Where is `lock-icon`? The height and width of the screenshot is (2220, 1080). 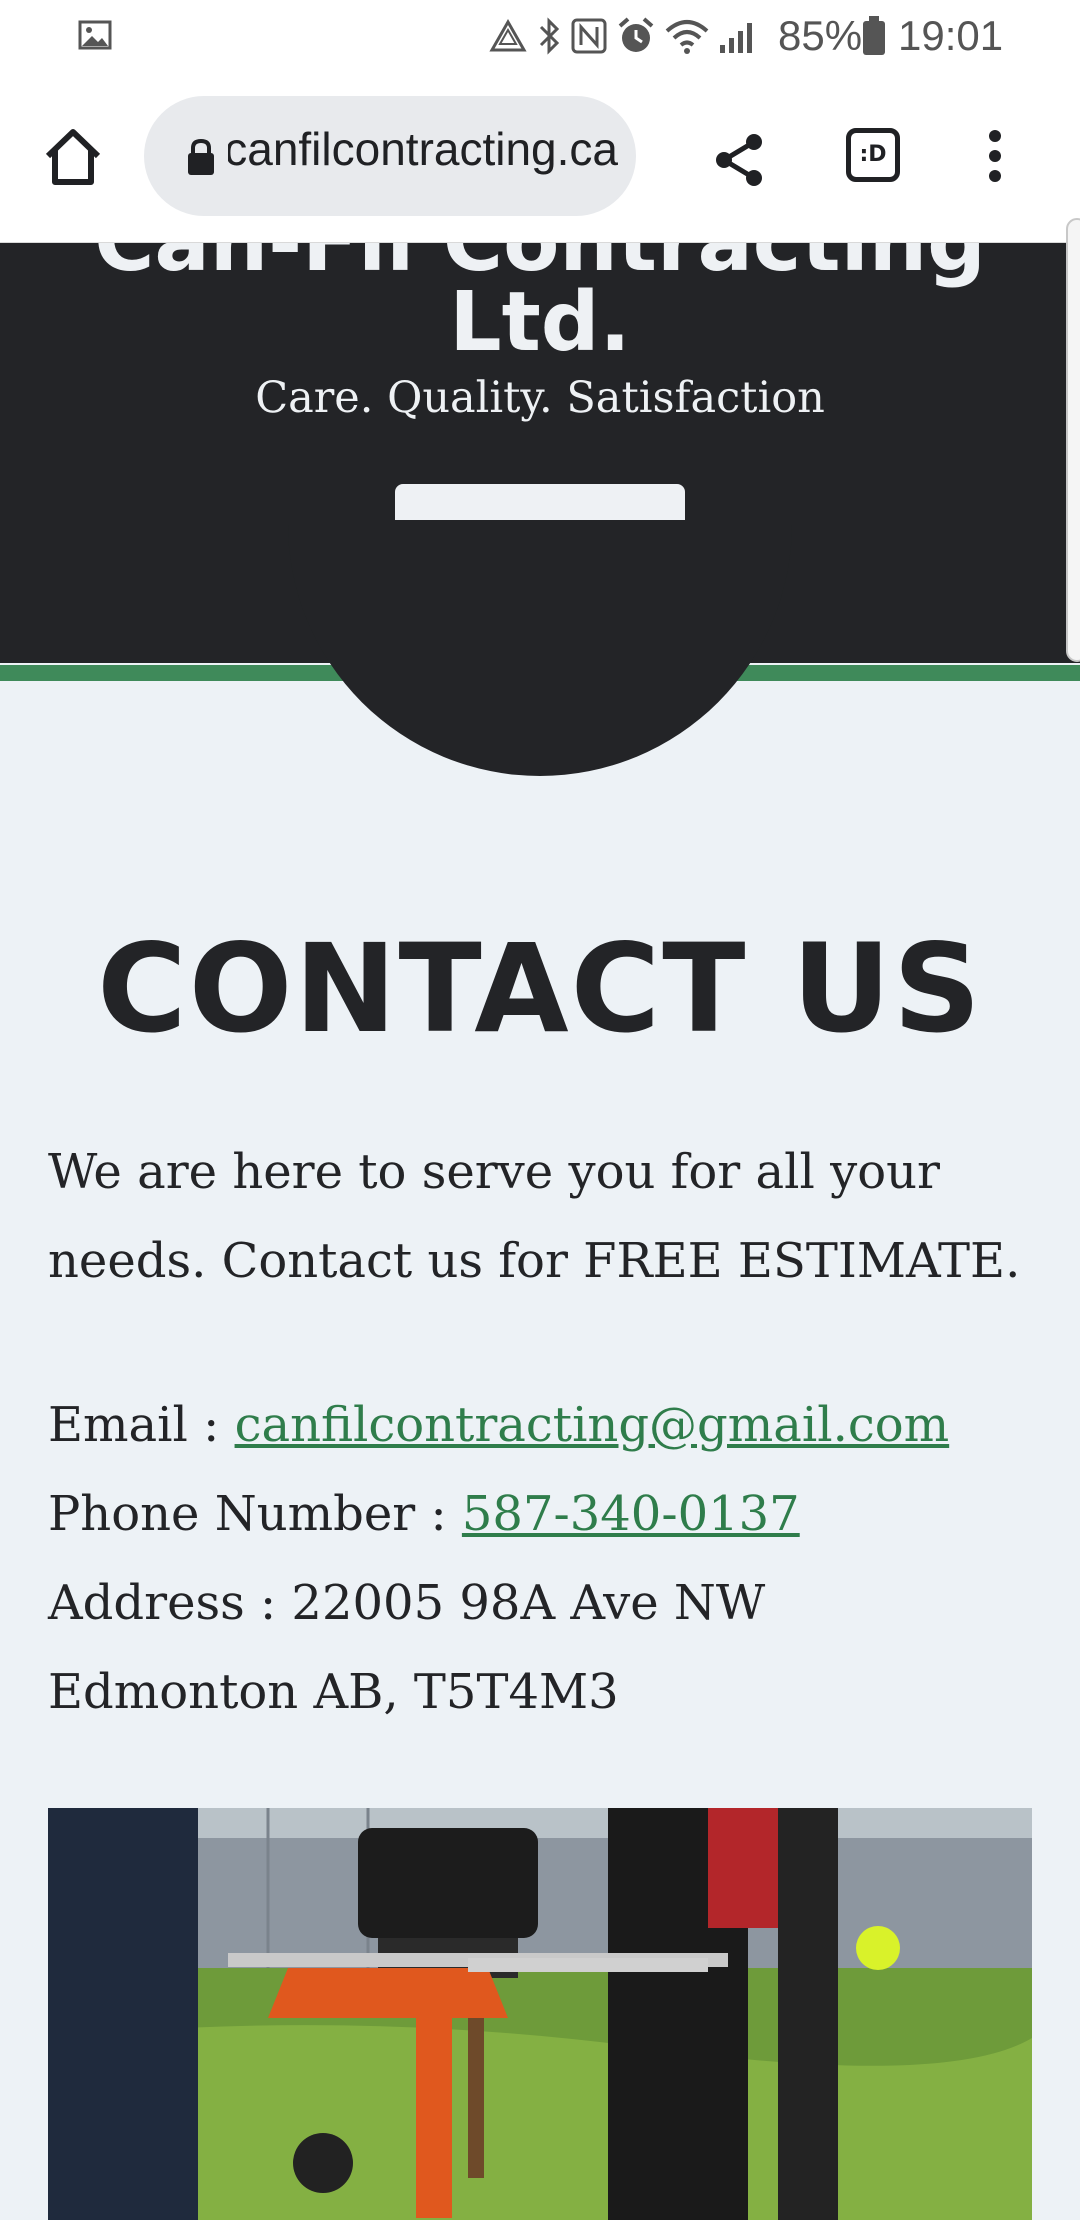
lock-icon is located at coordinates (201, 156).